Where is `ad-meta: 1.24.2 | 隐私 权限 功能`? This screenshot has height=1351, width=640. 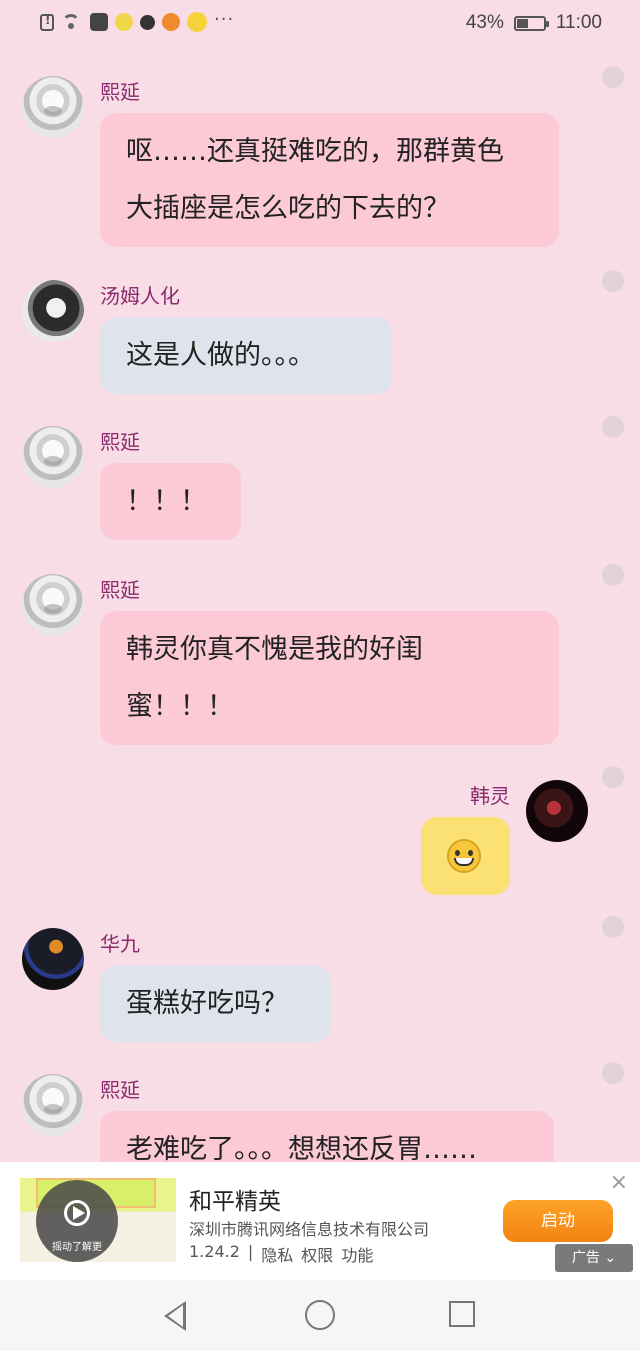
ad-meta: 1.24.2 | 隐私 权限 功能 is located at coordinates (281, 1254).